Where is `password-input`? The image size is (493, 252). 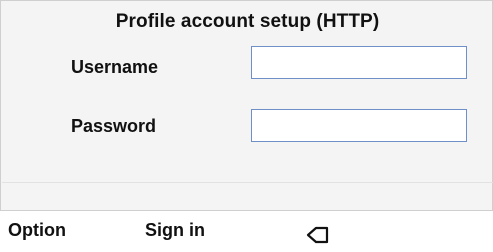 password-input is located at coordinates (359, 125).